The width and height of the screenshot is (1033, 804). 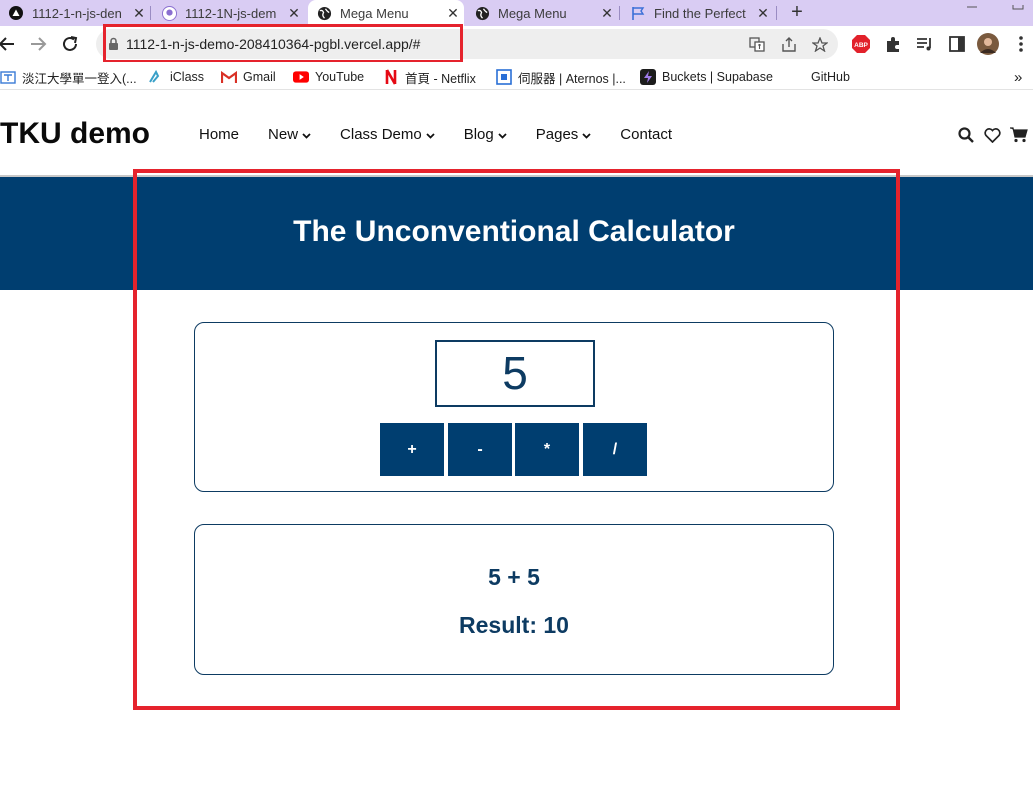 I want to click on tab-title: 1112-1N-js-dem, so click(x=231, y=13).